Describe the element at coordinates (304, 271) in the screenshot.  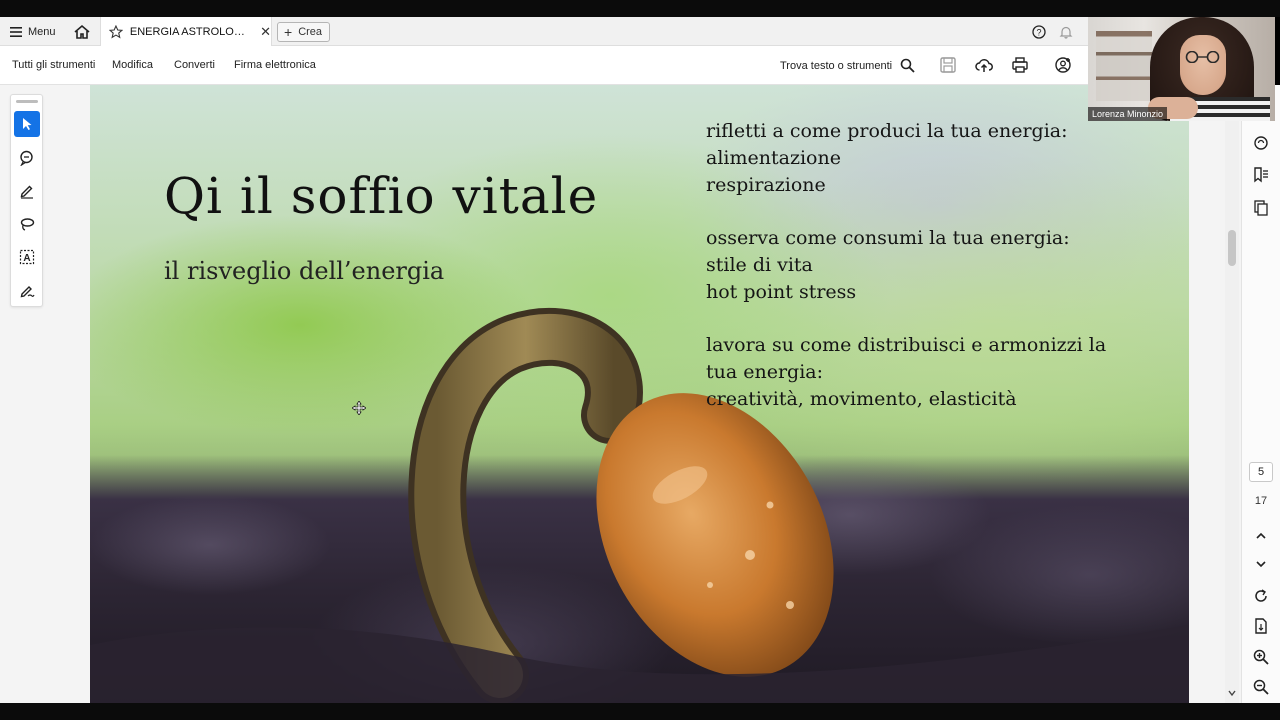
I see `slide-subtitle: il risveglio dell’energia` at that location.